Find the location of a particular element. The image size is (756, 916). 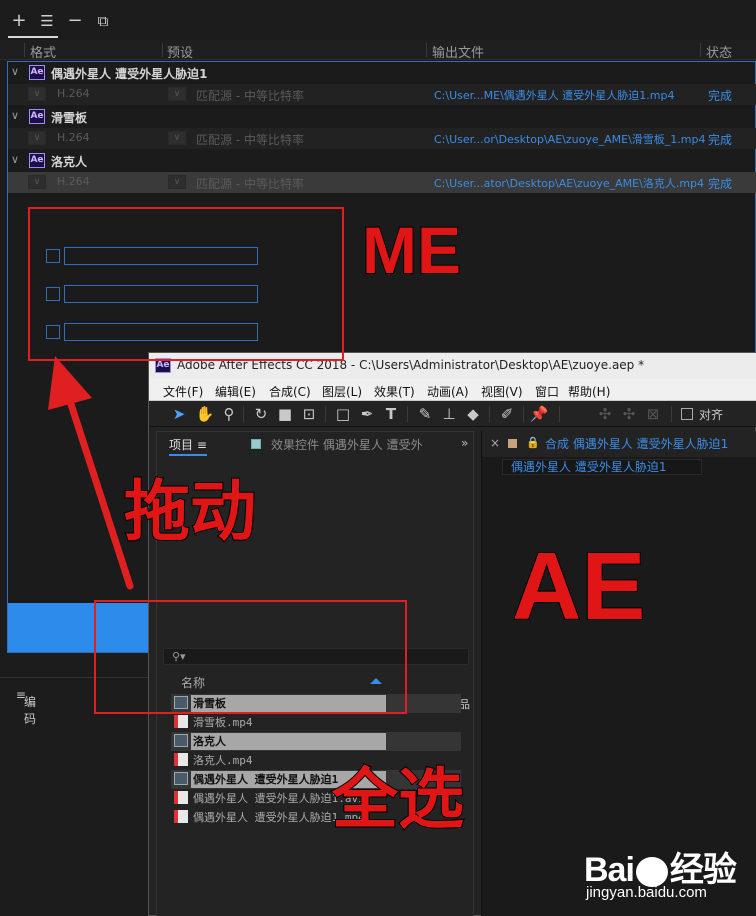

annotation-me: ME is located at coordinates (411, 250).